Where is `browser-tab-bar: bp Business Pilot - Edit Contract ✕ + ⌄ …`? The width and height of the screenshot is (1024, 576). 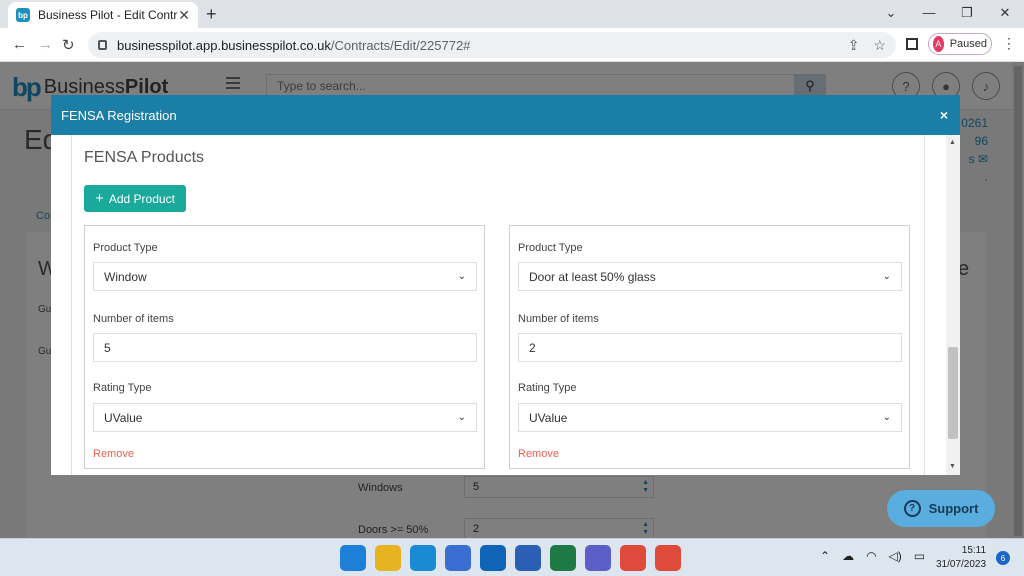 browser-tab-bar: bp Business Pilot - Edit Contract ✕ + ⌄ … is located at coordinates (512, 14).